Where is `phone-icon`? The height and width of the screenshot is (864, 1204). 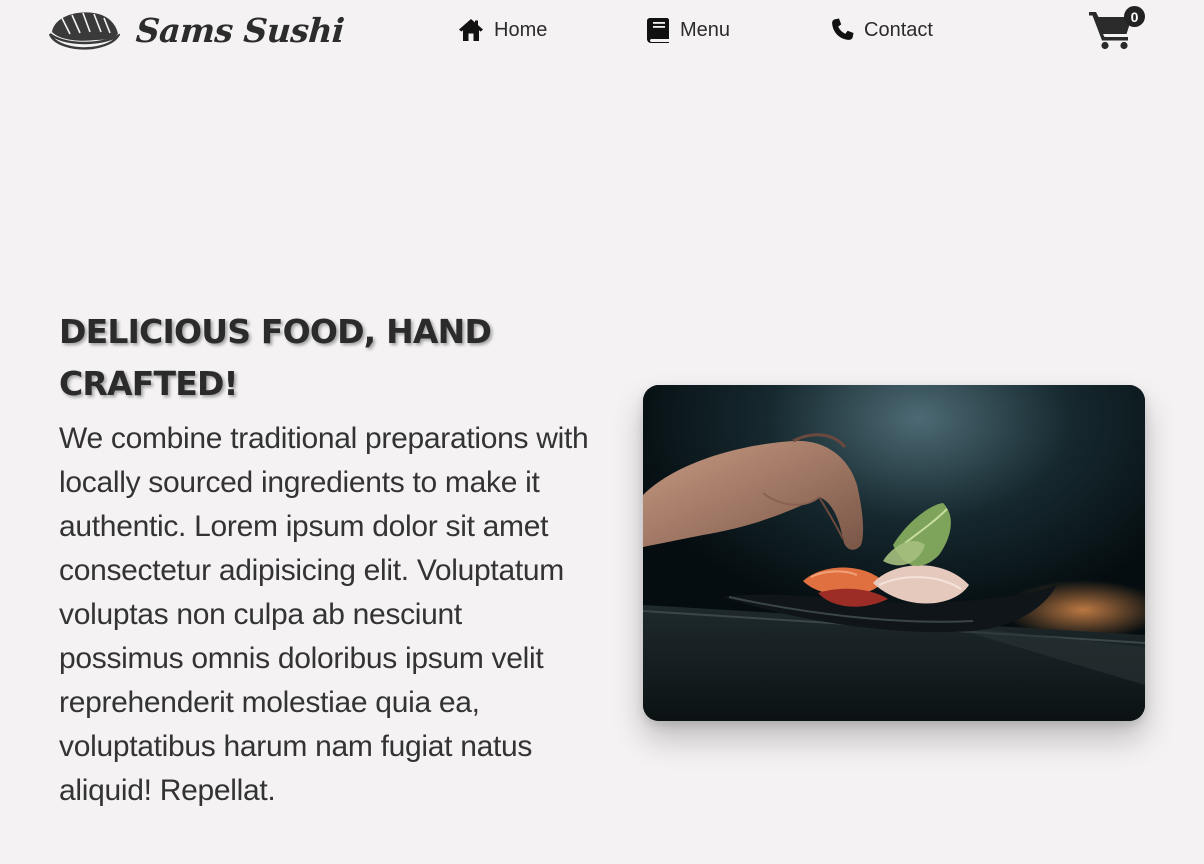
phone-icon is located at coordinates (843, 29).